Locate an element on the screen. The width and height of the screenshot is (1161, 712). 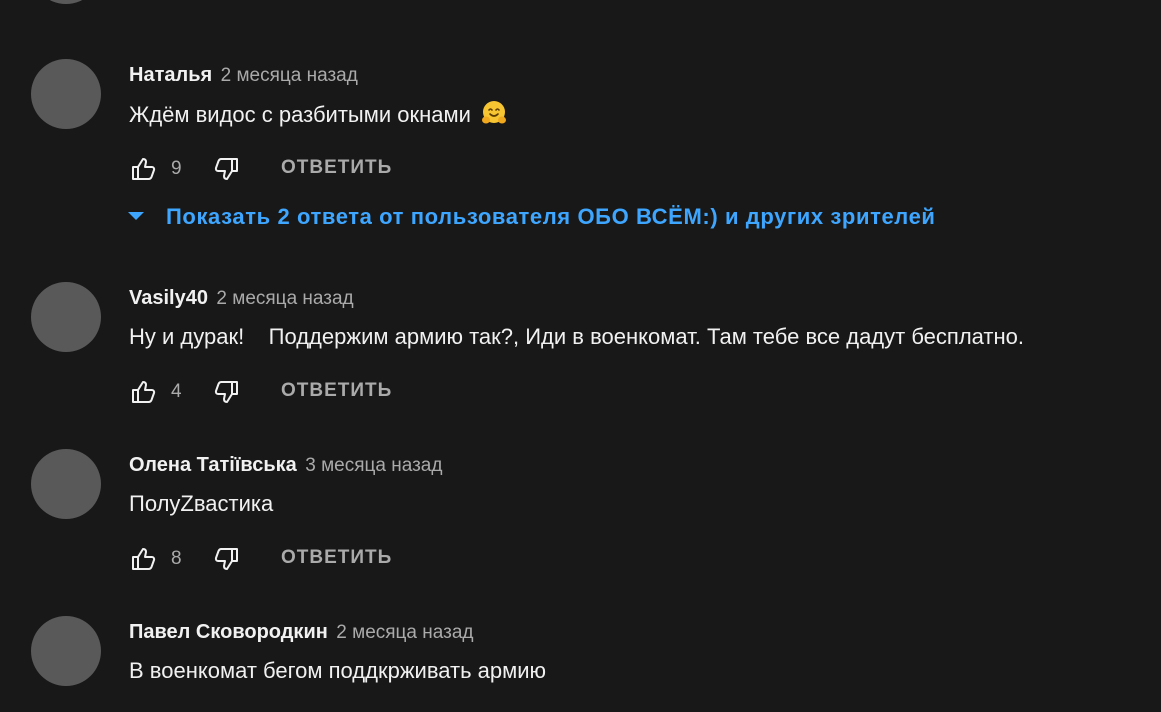
comment-actions: 9 ОТВЕТИТЬ is located at coordinates (329, 169).